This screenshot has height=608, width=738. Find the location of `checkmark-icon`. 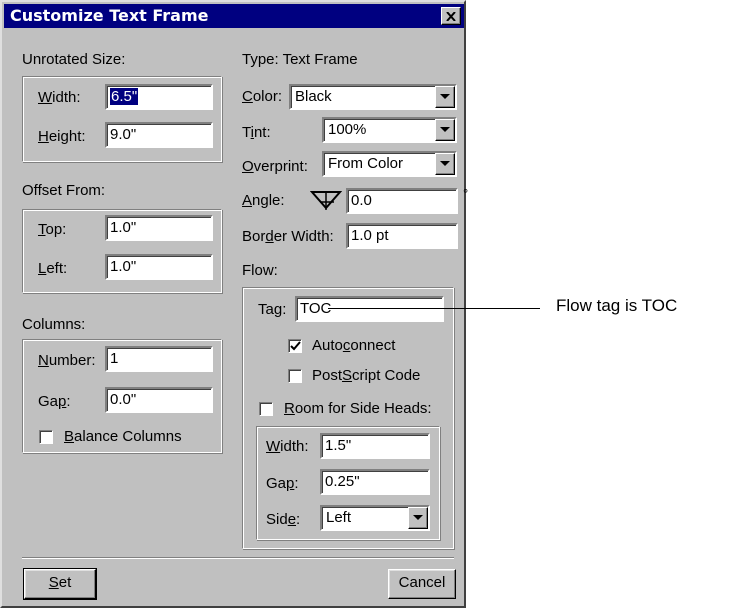

checkmark-icon is located at coordinates (295, 346).